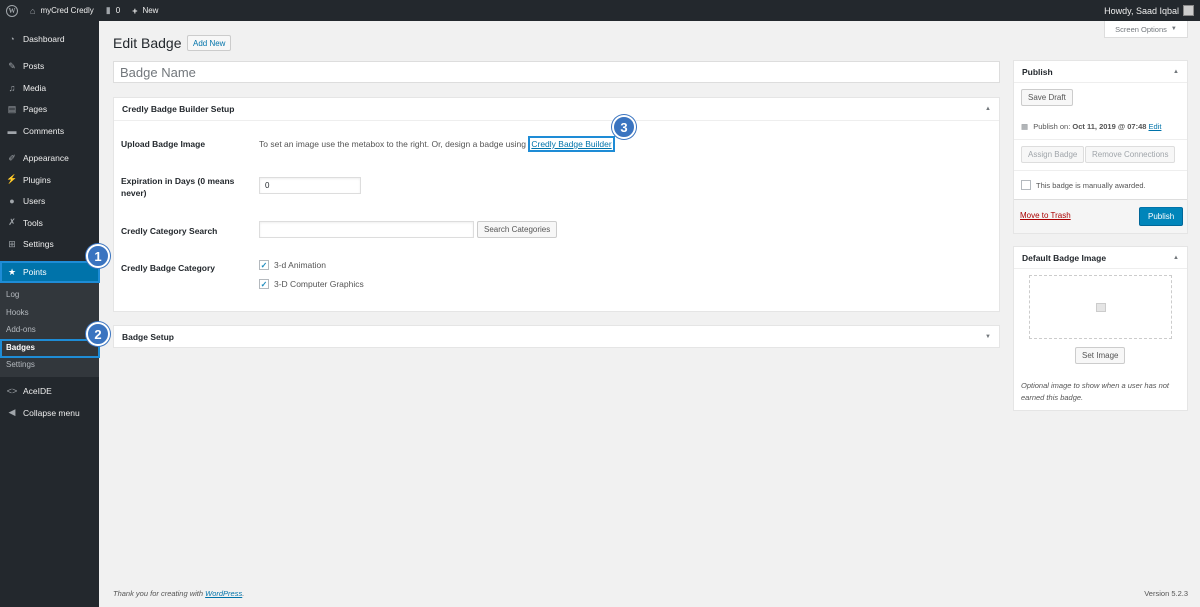 This screenshot has height=607, width=1200. Describe the element at coordinates (12, 243) in the screenshot. I see `settings-icon: ⊞` at that location.